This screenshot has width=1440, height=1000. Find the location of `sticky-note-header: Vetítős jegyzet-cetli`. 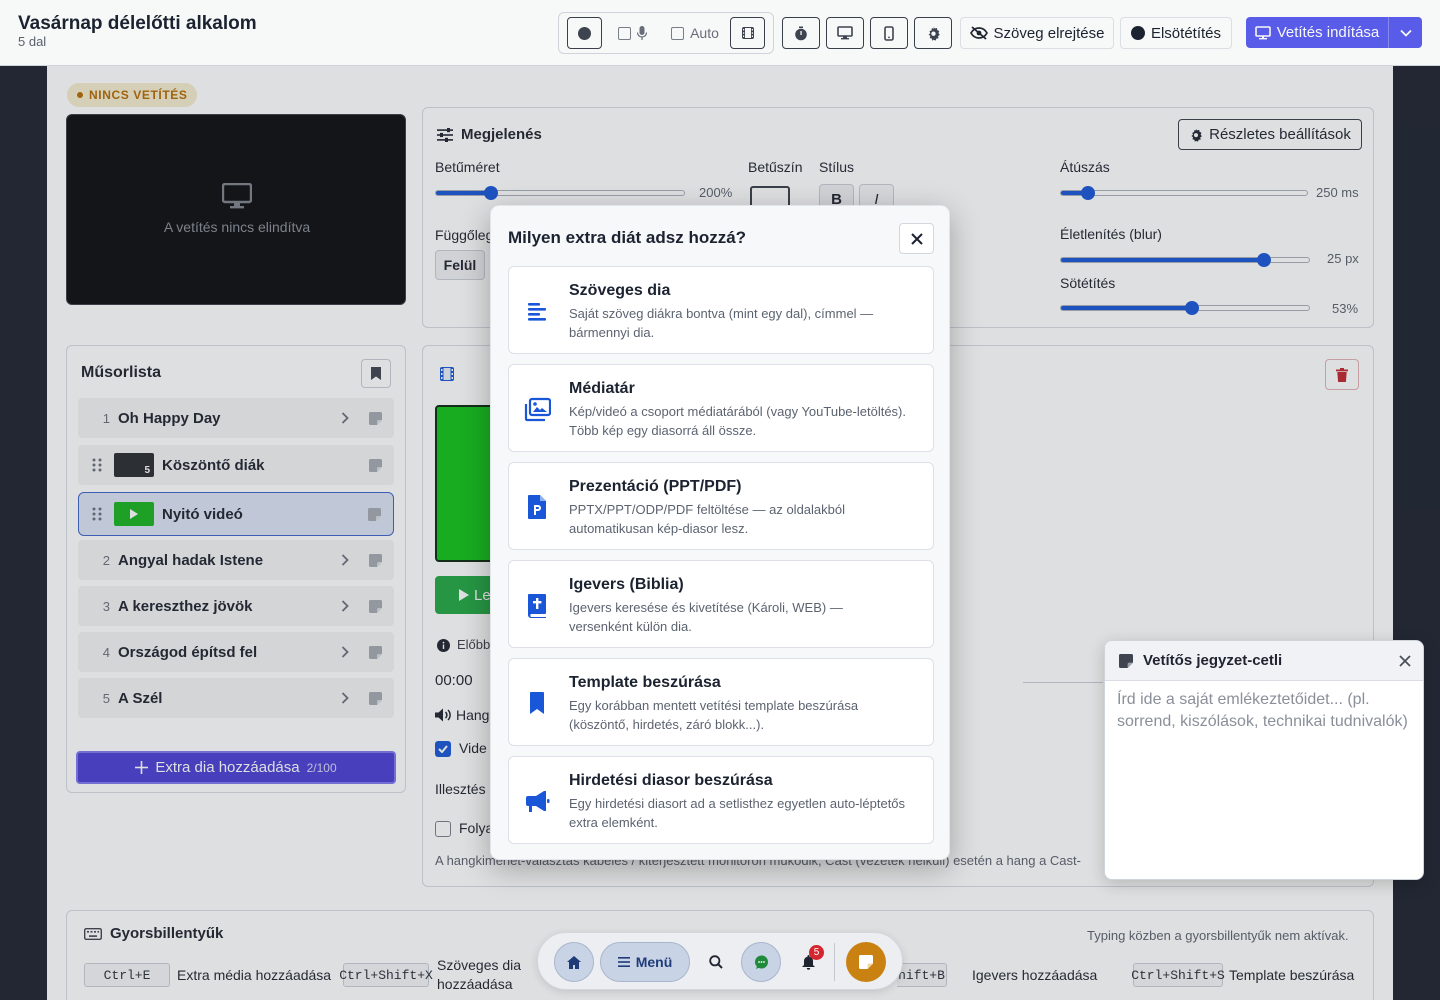

sticky-note-header: Vetítős jegyzet-cetli is located at coordinates (1264, 661).